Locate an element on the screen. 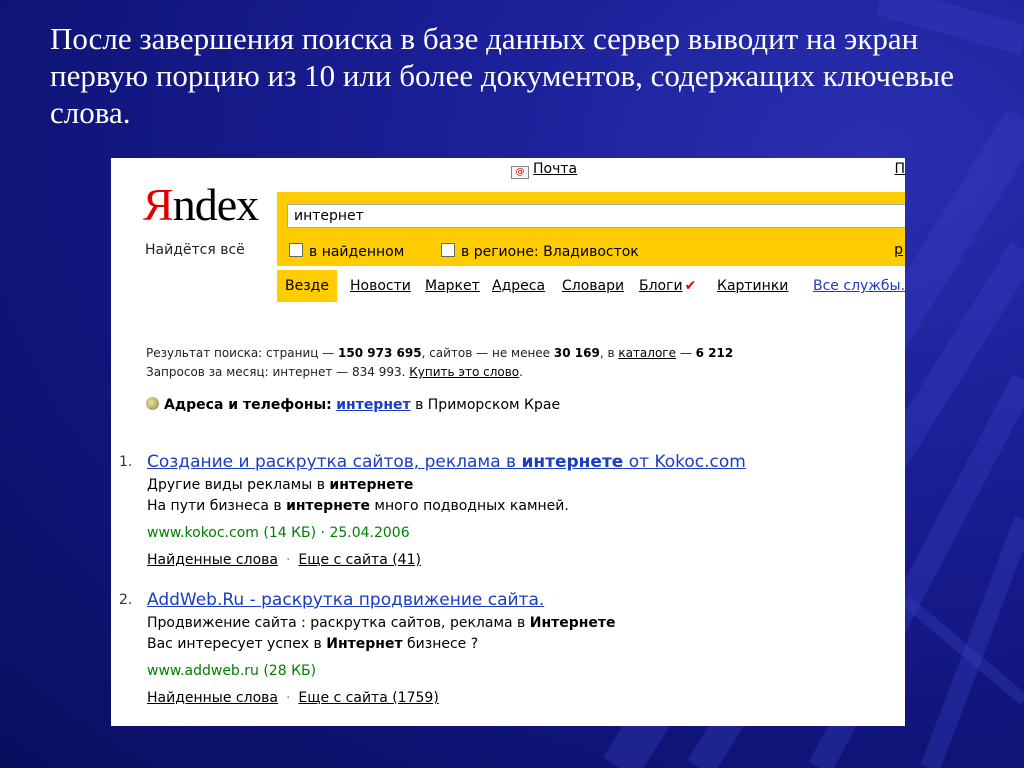 The image size is (1024, 768). advanced-search-link: р is located at coordinates (898, 250).